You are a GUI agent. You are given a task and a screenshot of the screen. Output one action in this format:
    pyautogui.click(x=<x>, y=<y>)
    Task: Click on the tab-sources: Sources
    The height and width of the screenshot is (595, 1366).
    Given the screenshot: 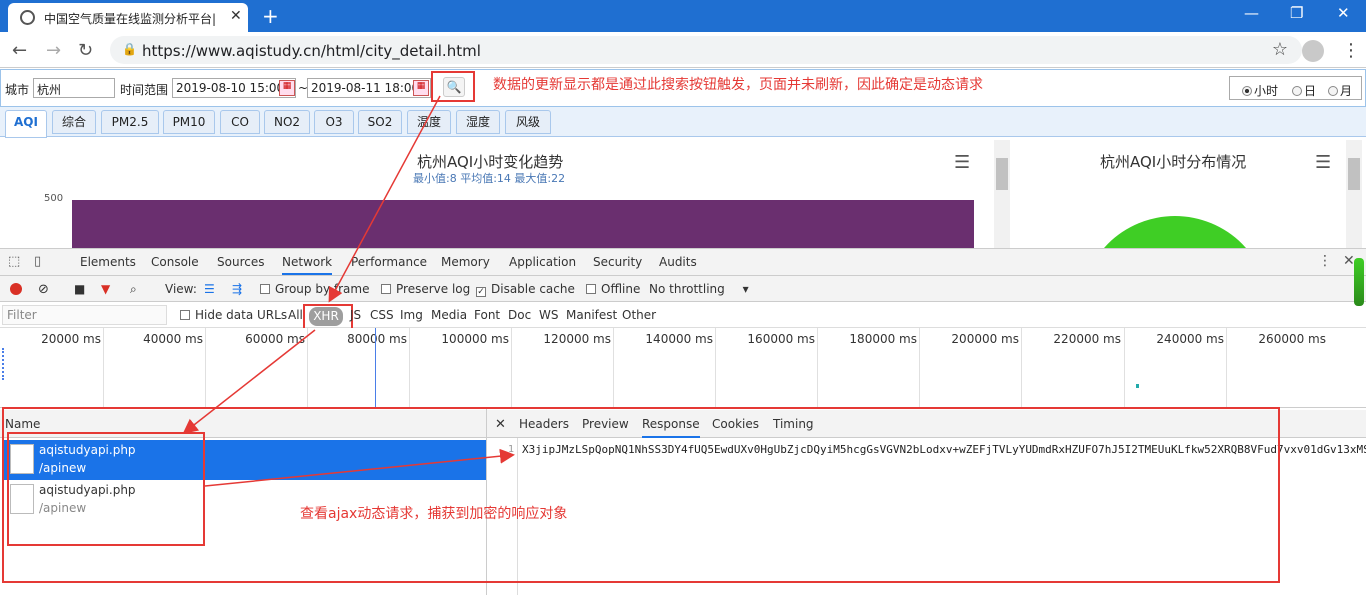 What is the action you would take?
    pyautogui.click(x=240, y=262)
    